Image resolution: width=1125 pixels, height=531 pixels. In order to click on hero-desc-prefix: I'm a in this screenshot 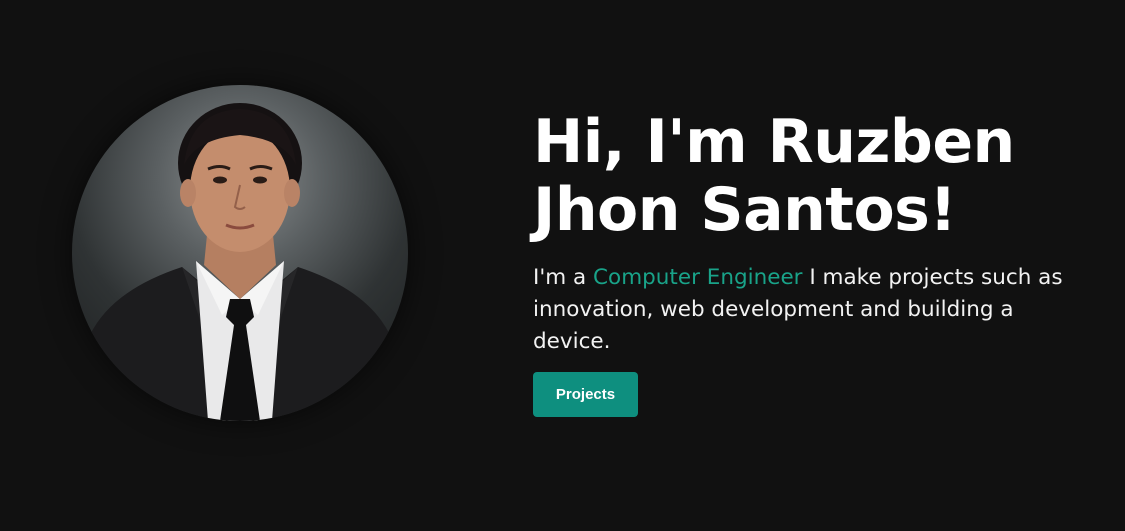, I will do `click(563, 277)`.